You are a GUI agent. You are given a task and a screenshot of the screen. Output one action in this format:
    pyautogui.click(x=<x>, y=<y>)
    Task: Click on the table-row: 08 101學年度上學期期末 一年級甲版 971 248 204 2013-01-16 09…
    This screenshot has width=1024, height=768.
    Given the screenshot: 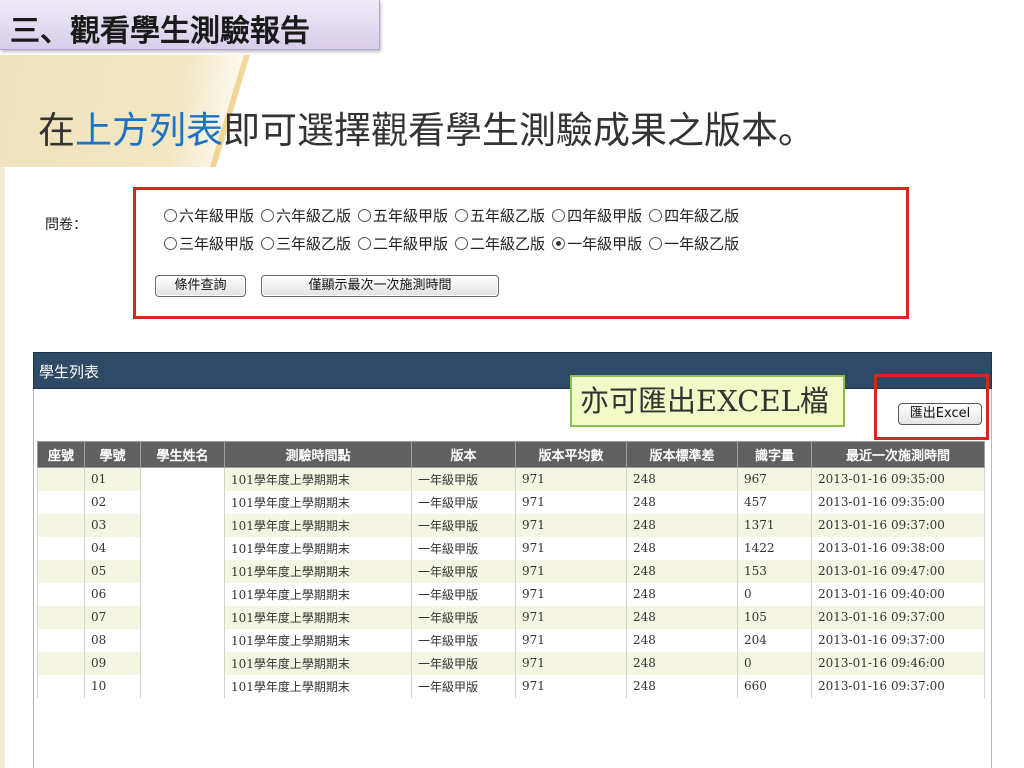 What is the action you would take?
    pyautogui.click(x=511, y=640)
    